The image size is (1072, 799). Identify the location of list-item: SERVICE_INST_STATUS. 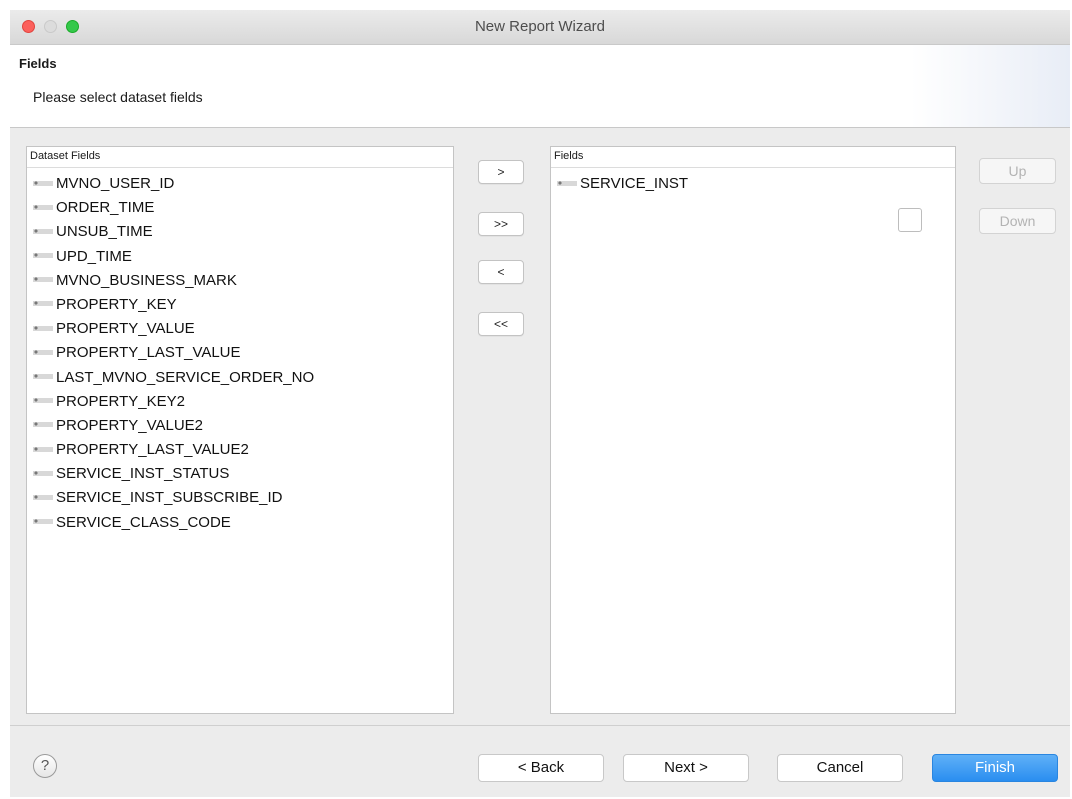
(173, 474).